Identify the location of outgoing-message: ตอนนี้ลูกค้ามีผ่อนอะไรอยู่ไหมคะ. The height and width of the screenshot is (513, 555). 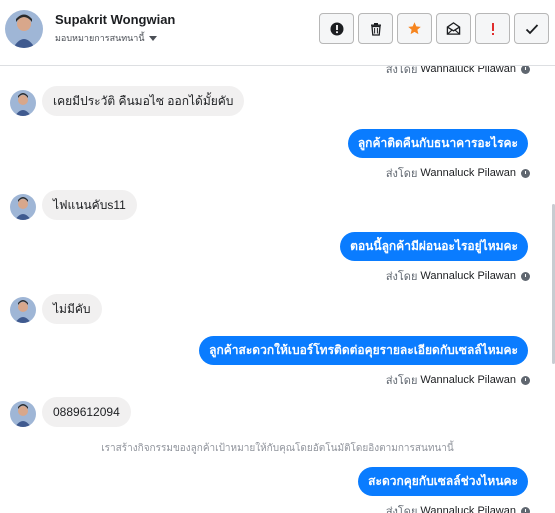
(434, 246).